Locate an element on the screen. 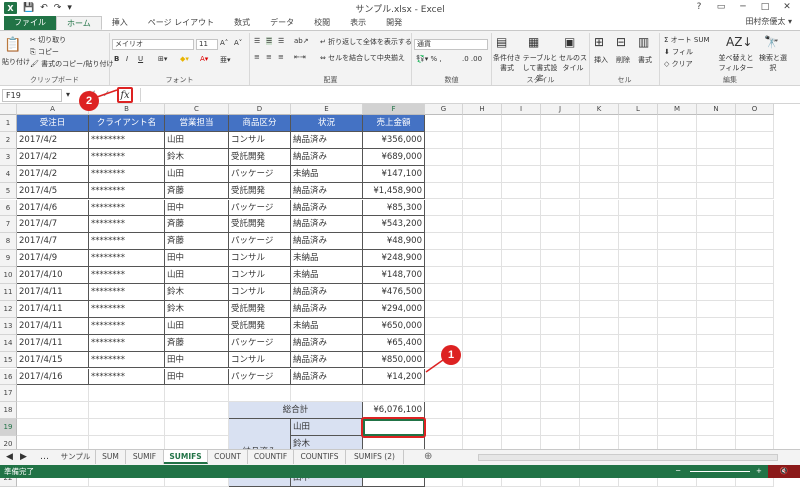 This screenshot has width=800, height=487. wrap-text-button: ↵ 折り返して全体を表示する is located at coordinates (366, 42).